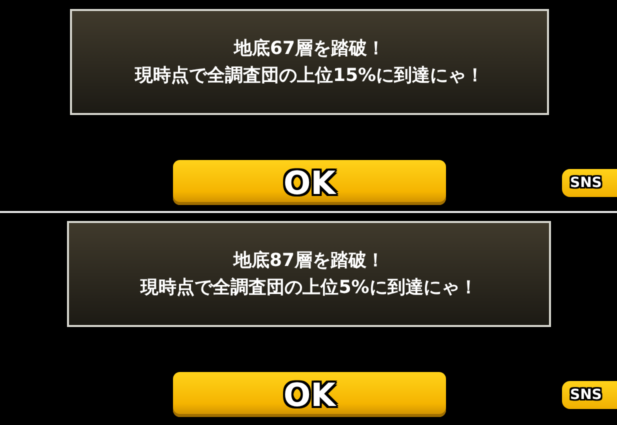 The width and height of the screenshot is (617, 425). I want to click on message-text: 現時点で全調査団の上位5%に到達にゃ！, so click(309, 288).